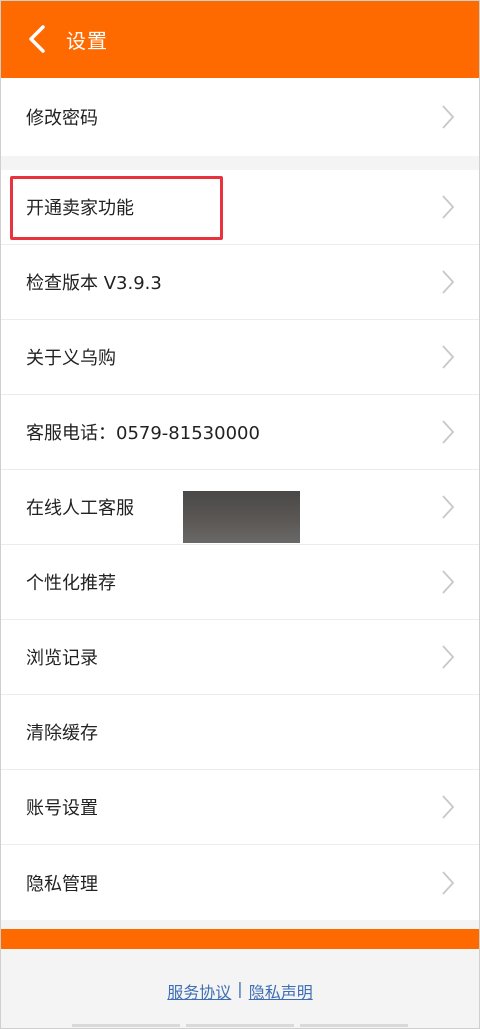  I want to click on settings-item-check-version: 检查版本 V3.9.3, so click(240, 282).